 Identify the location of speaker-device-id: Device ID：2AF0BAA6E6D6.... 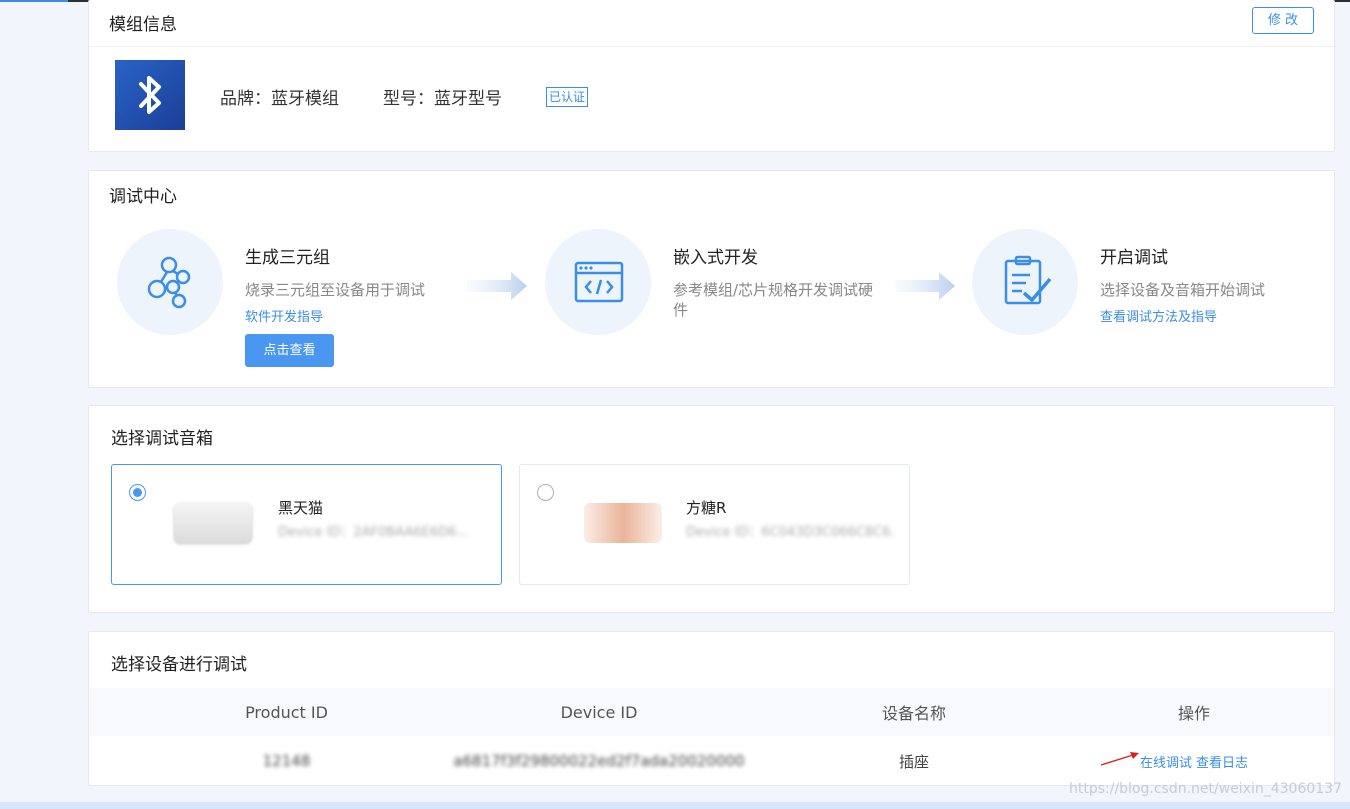
(373, 532).